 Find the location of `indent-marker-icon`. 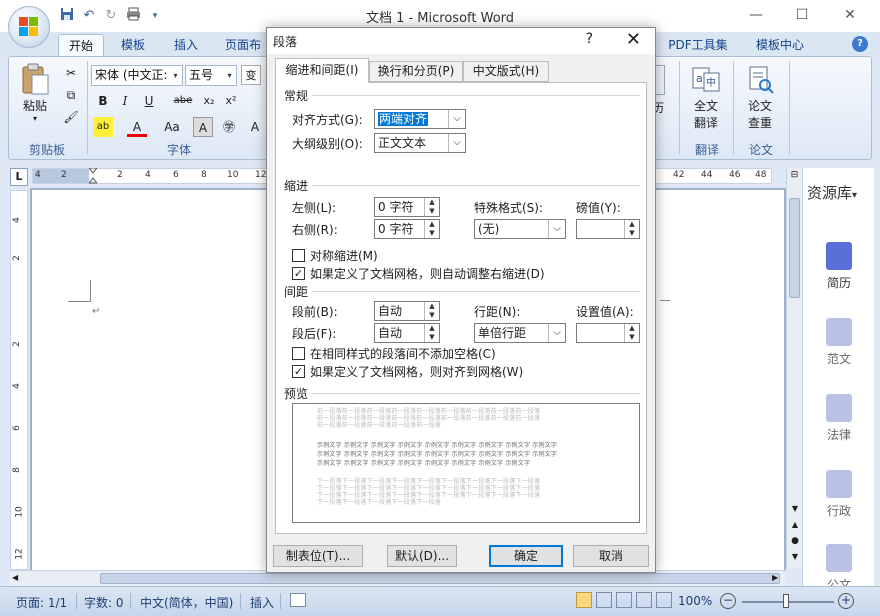

indent-marker-icon is located at coordinates (93, 175).